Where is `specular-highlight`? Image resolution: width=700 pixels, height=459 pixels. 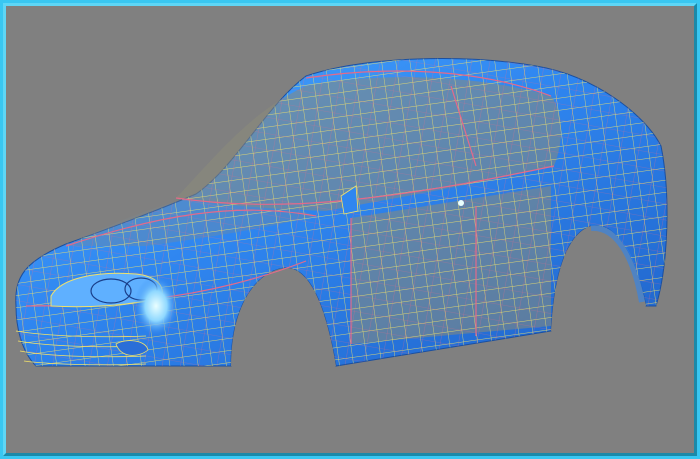 specular-highlight is located at coordinates (156, 306).